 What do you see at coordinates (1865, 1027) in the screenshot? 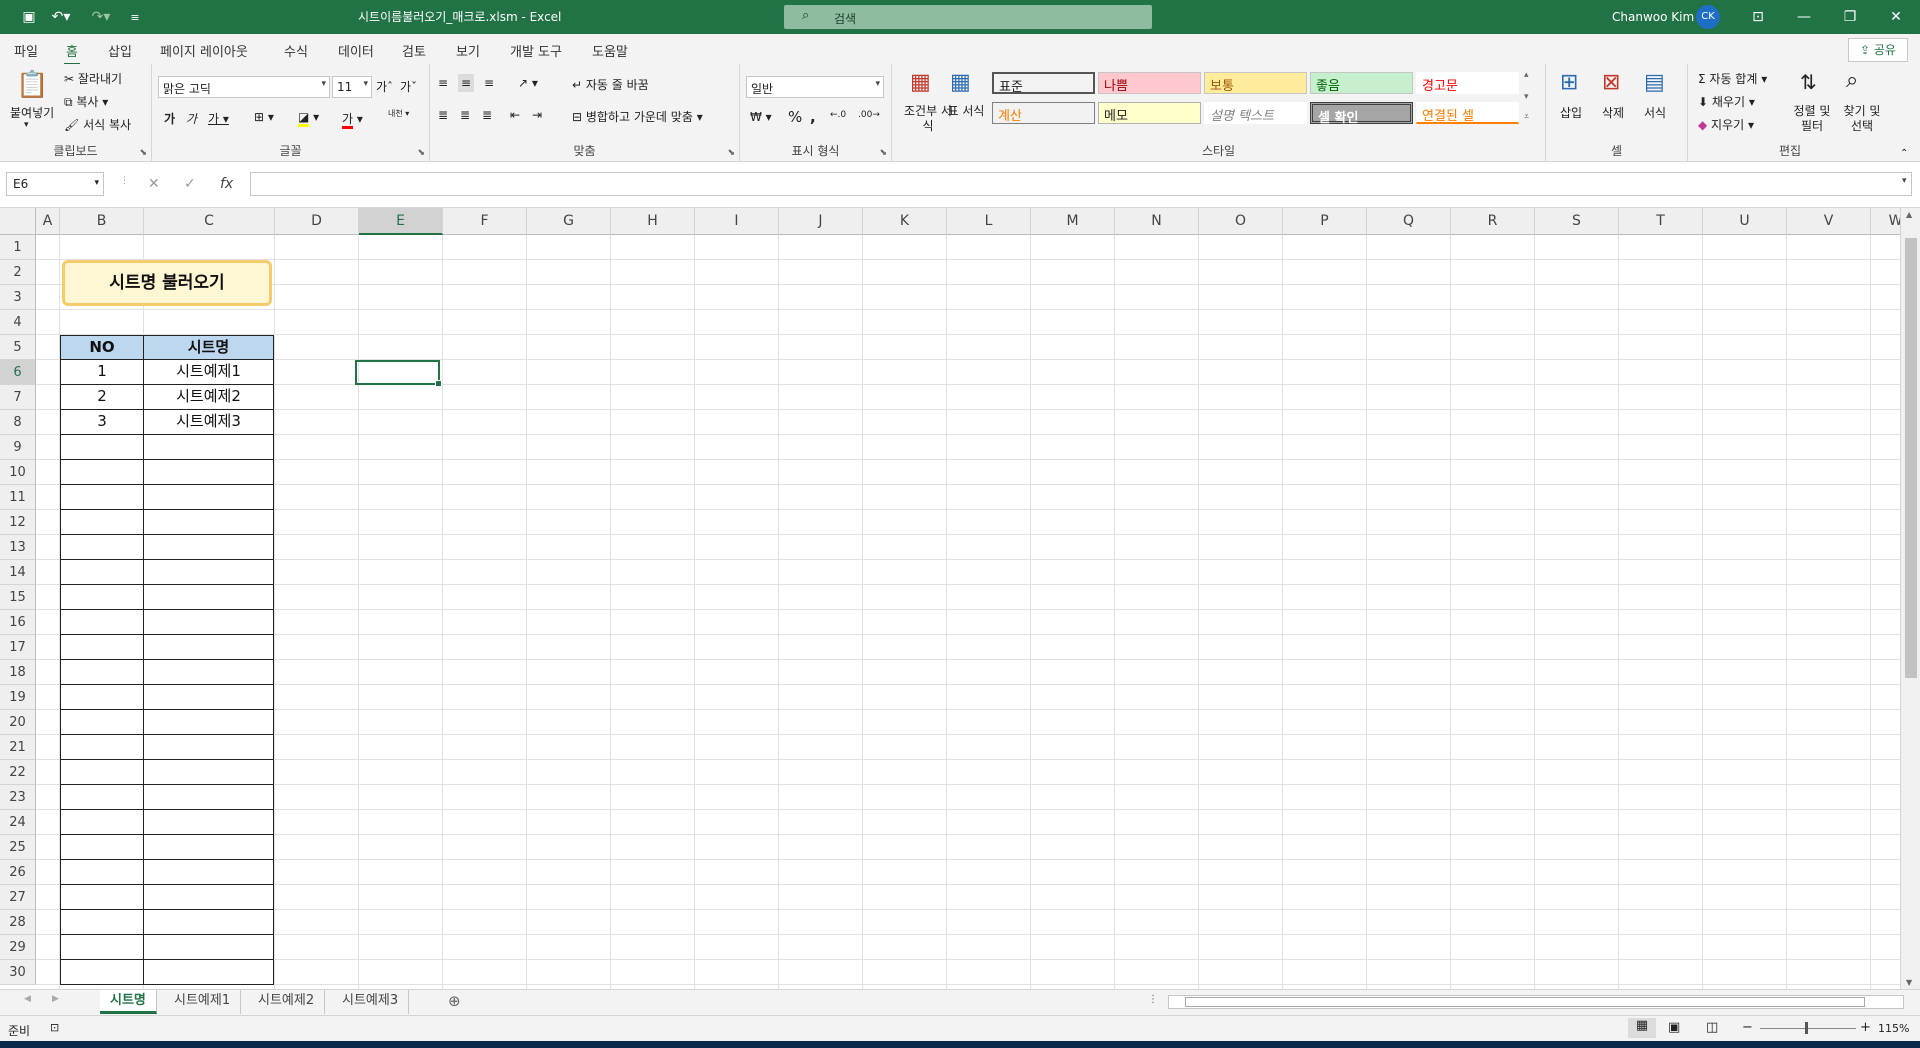
I see `zoom-in-icon: +` at bounding box center [1865, 1027].